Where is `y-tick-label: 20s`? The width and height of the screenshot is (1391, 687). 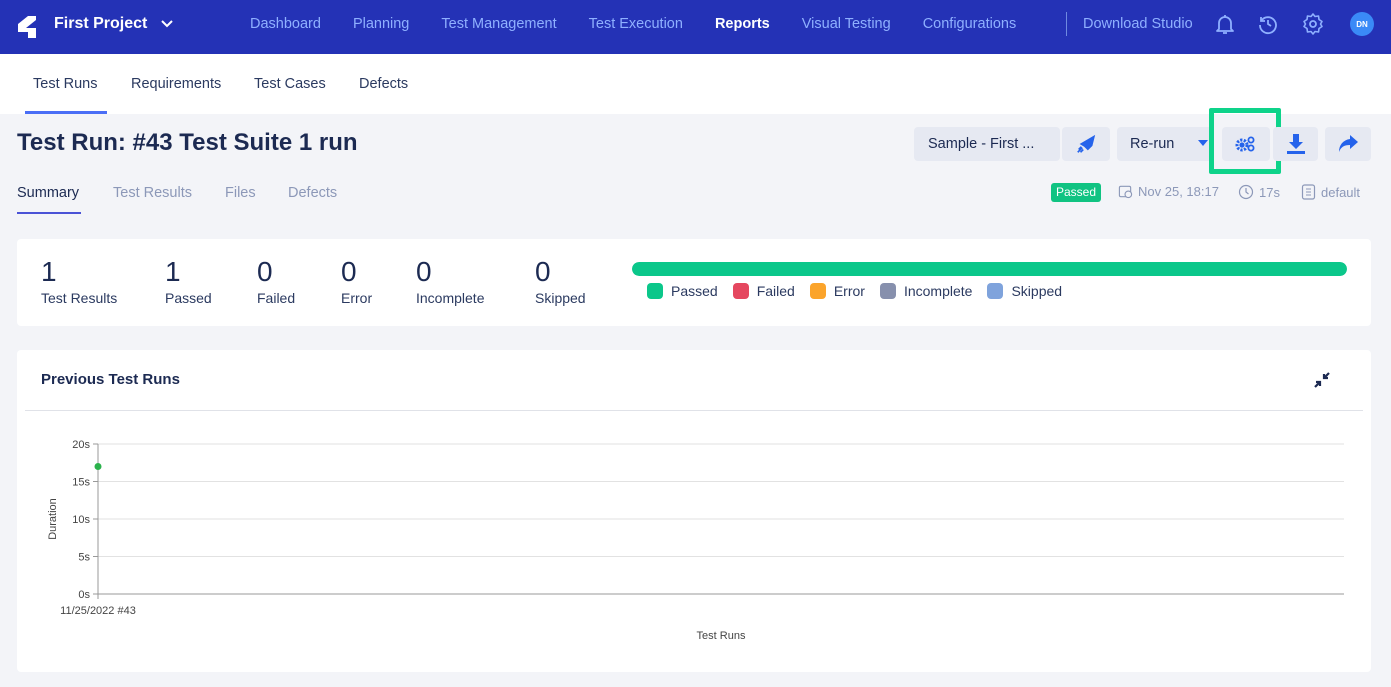
y-tick-label: 20s is located at coordinates (81, 445).